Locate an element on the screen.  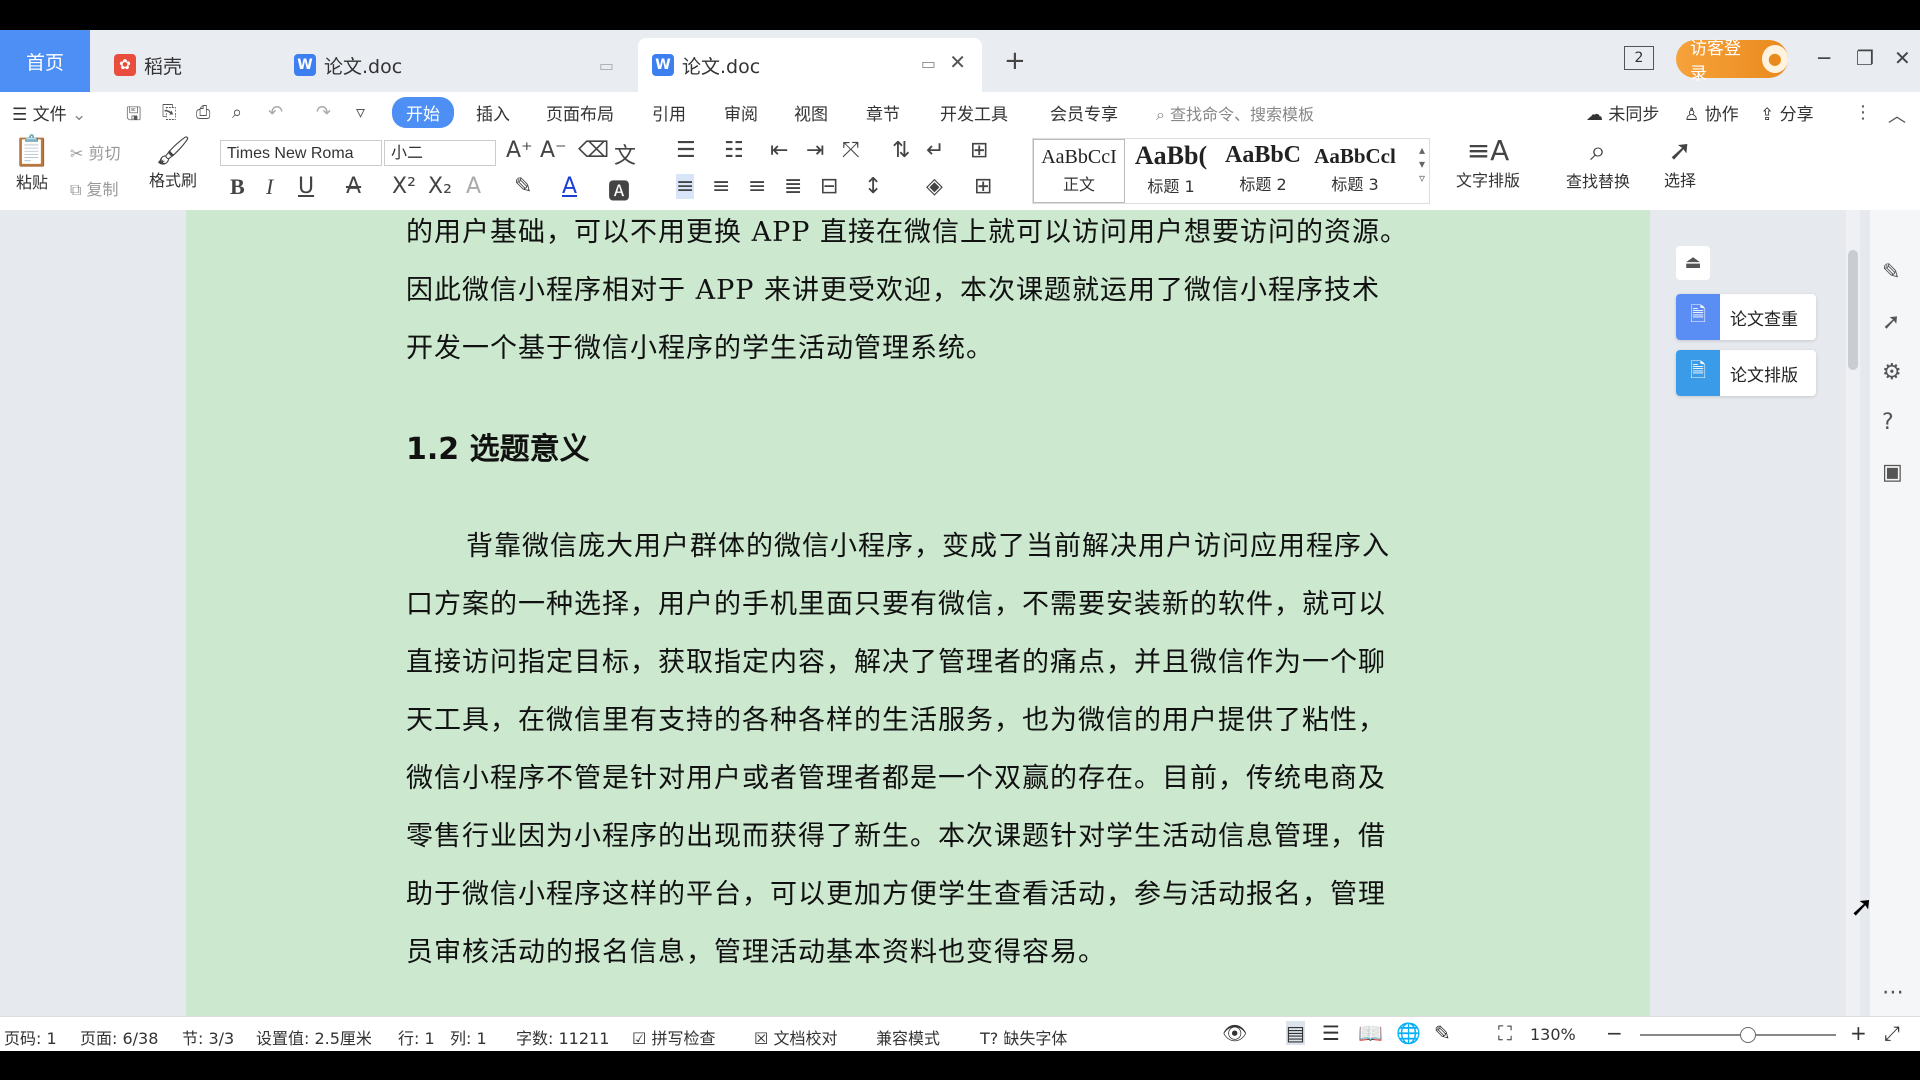
collapse-panel-icon: ⏏ is located at coordinates (1693, 263).